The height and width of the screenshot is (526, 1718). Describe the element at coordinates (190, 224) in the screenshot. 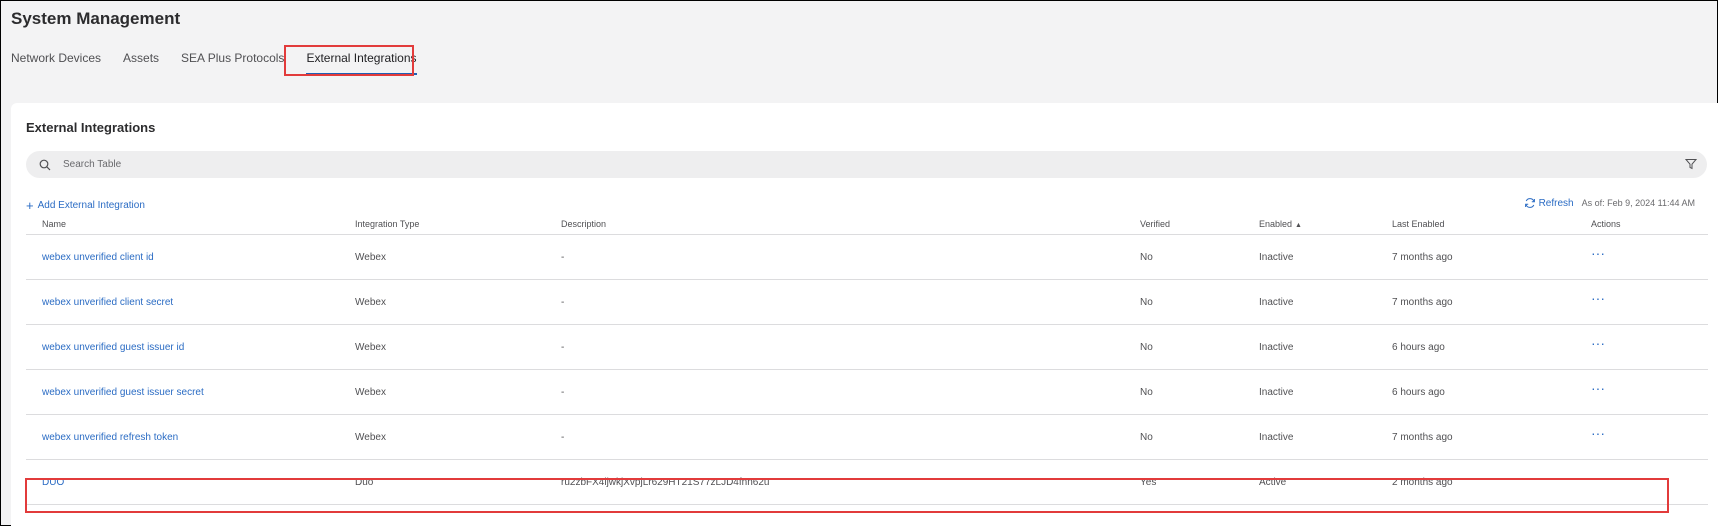

I see `column-header-name: Name` at that location.